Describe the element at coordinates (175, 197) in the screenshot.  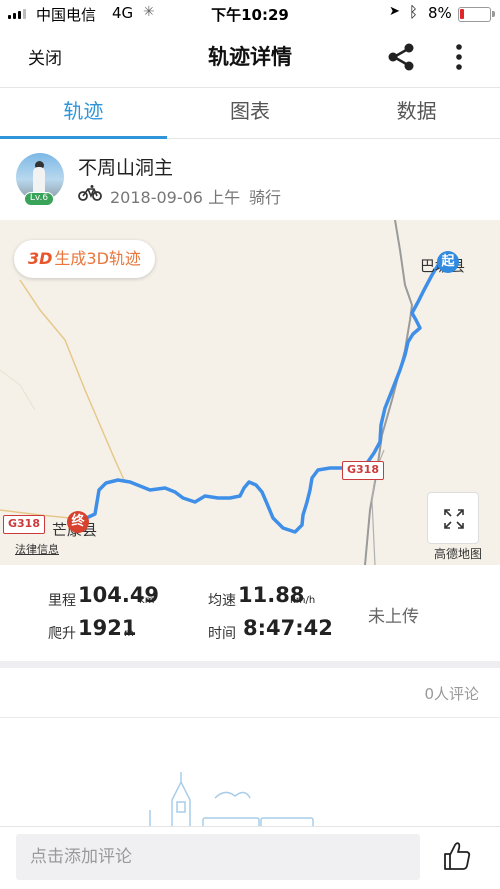
I see `activity-date: 2018-09-06 上午` at that location.